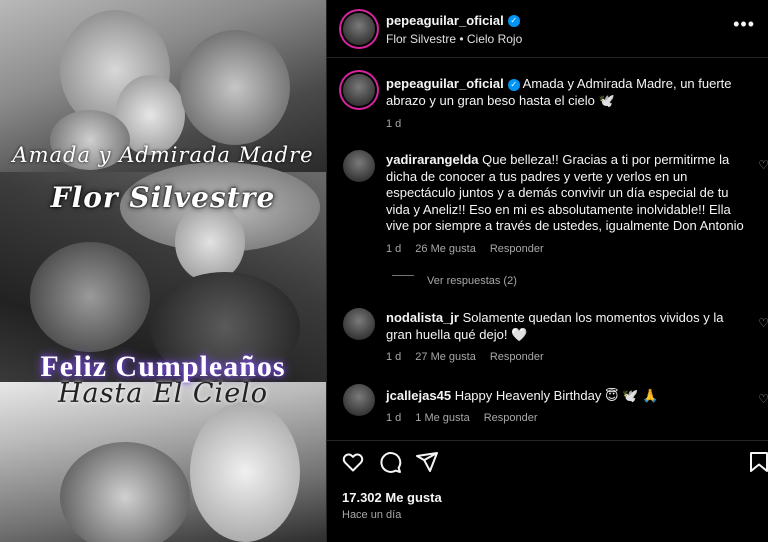  What do you see at coordinates (359, 90) in the screenshot?
I see `caption-avatar` at bounding box center [359, 90].